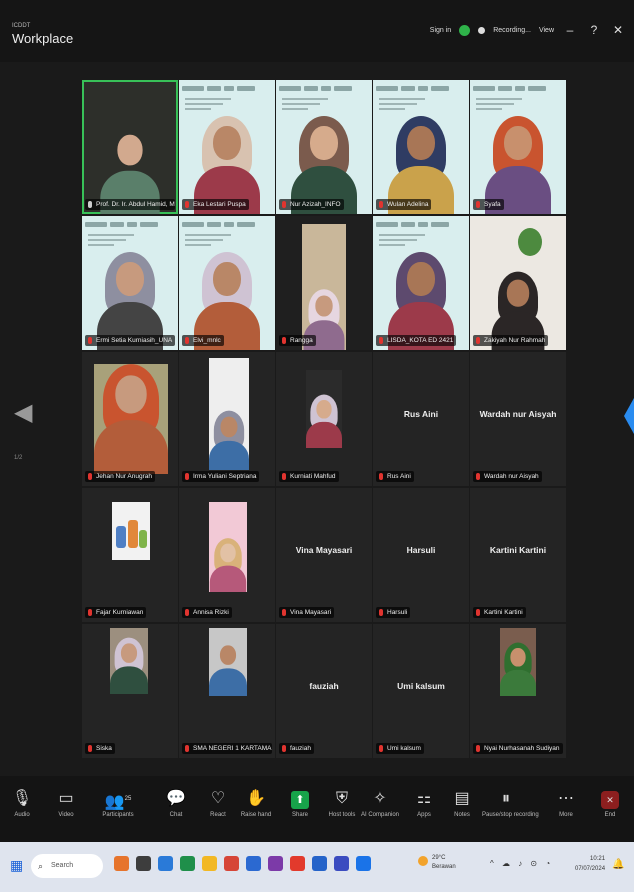 This screenshot has height=892, width=634. What do you see at coordinates (319, 863) in the screenshot?
I see `zoom-icon` at bounding box center [319, 863].